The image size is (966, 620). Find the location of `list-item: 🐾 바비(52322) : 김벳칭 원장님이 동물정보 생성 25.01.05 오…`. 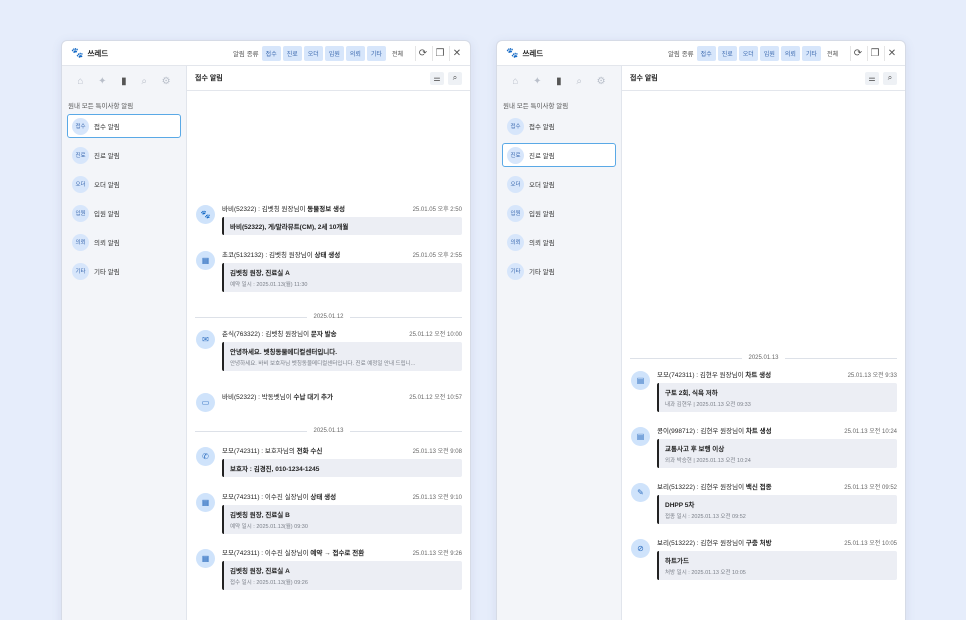

list-item: 🐾 바비(52322) : 김벳칭 원장님이 동물정보 생성 25.01.05 오… is located at coordinates (328, 226).